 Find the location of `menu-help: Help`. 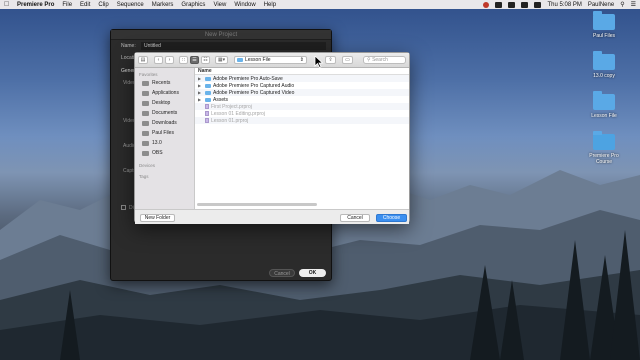

menu-help: Help is located at coordinates (270, 5).